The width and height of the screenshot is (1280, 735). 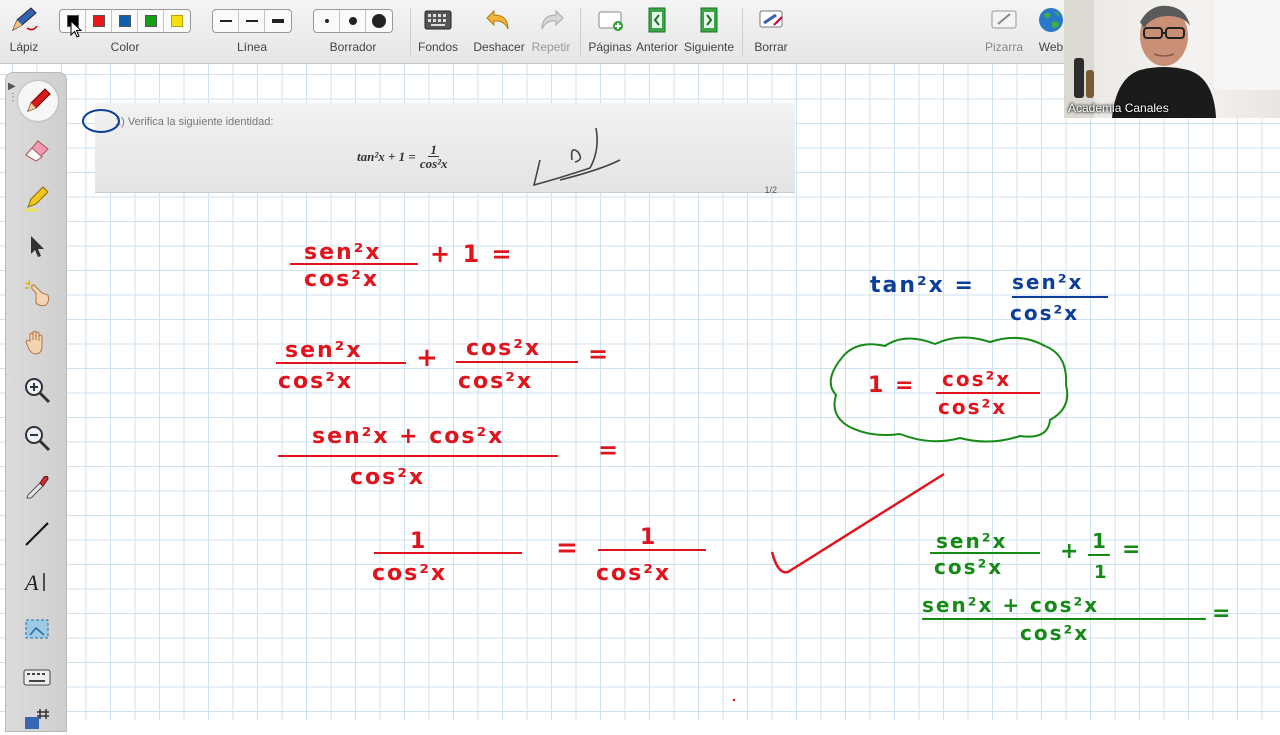 I want to click on pencil-label: Lápiz, so click(x=24, y=47).